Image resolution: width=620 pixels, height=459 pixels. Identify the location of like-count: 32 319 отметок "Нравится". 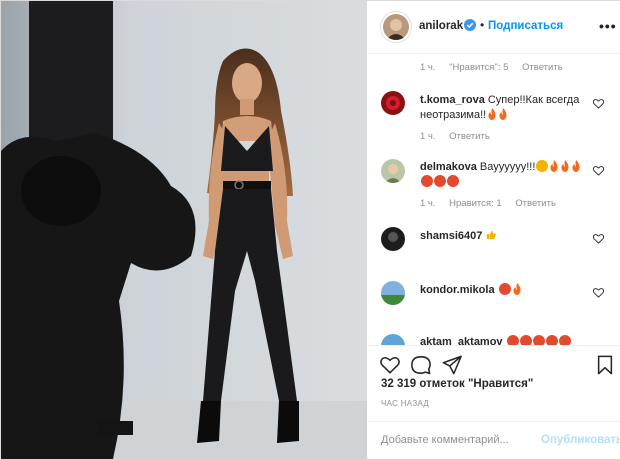
(457, 384).